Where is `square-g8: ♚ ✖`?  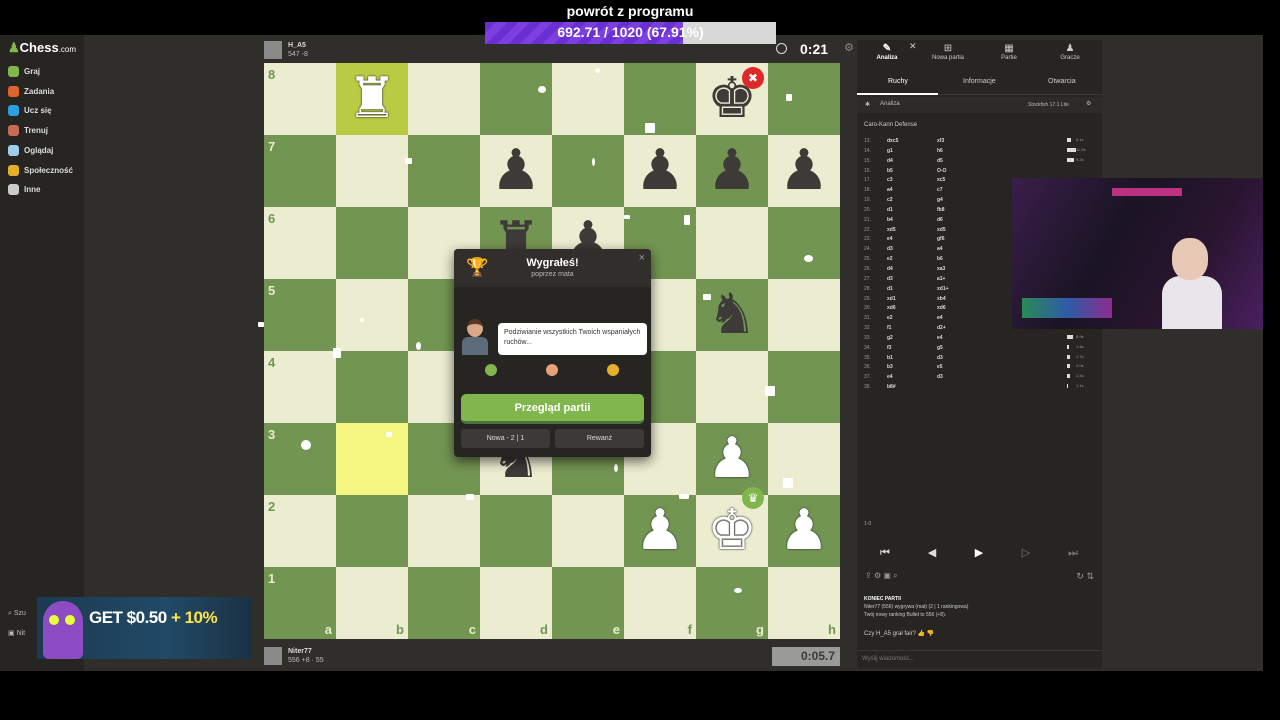
square-g8: ♚ ✖ is located at coordinates (732, 99).